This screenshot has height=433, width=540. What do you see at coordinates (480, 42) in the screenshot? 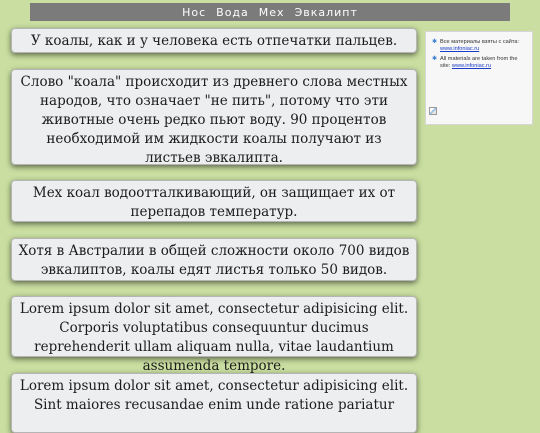
I see `source-text-ru: Все материалы взяты с сайта:` at bounding box center [480, 42].